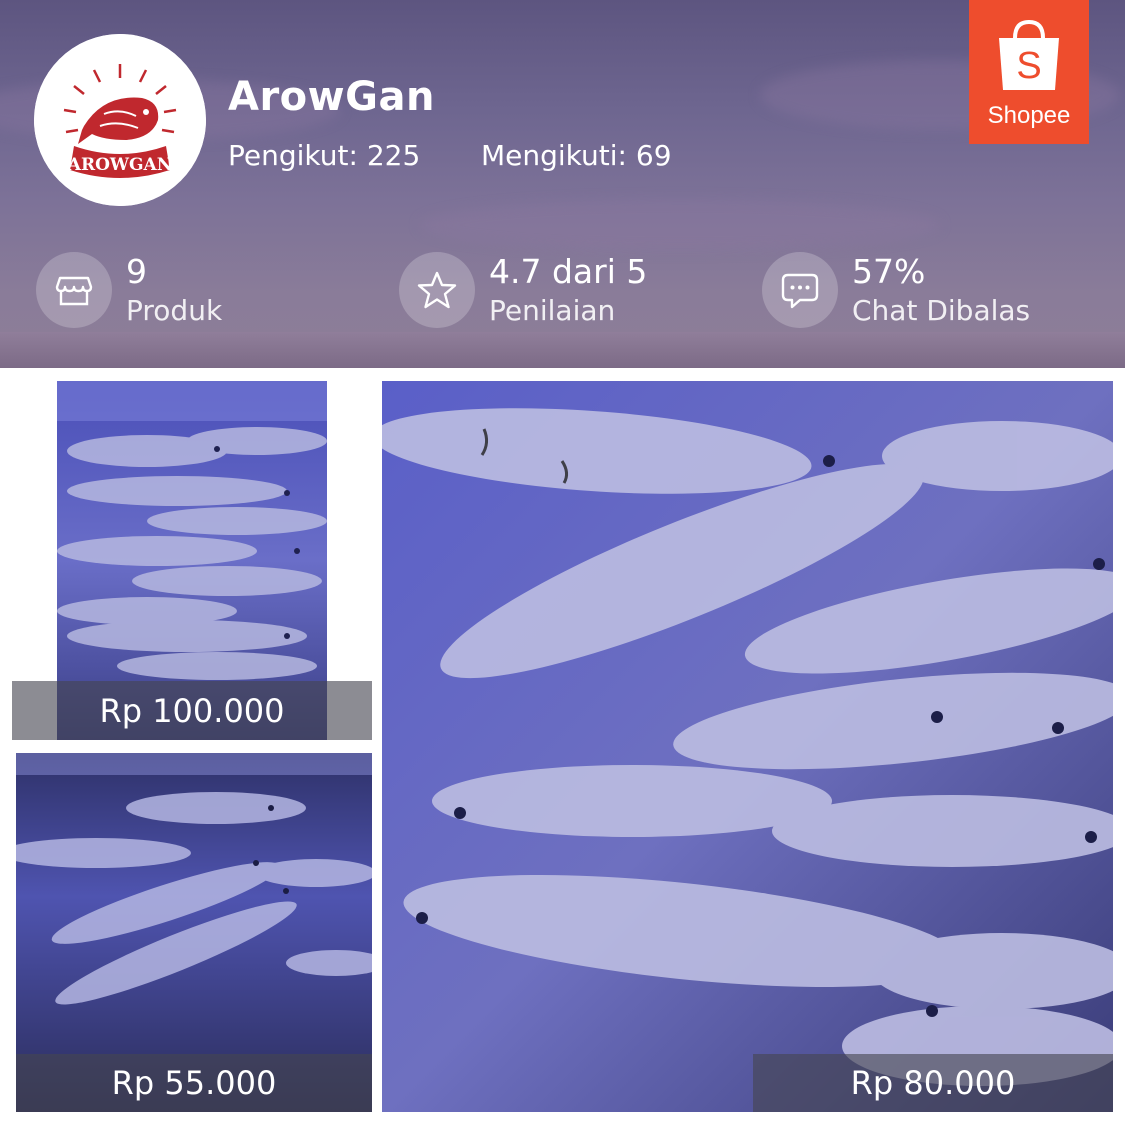  What do you see at coordinates (1029, 115) in the screenshot?
I see `shopee-wordmark: Shopee` at bounding box center [1029, 115].